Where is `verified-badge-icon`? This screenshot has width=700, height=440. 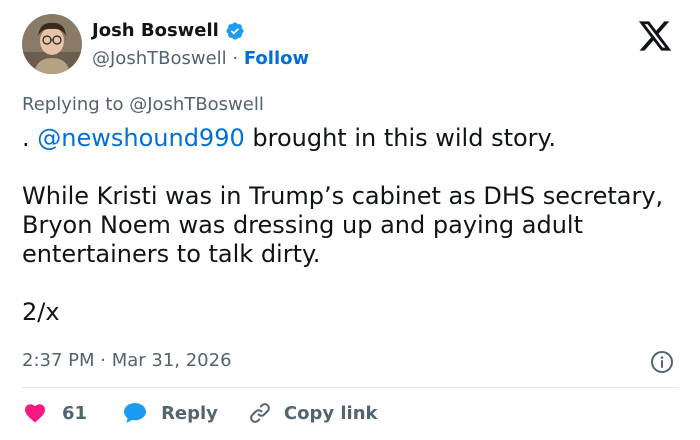
verified-badge-icon is located at coordinates (235, 31).